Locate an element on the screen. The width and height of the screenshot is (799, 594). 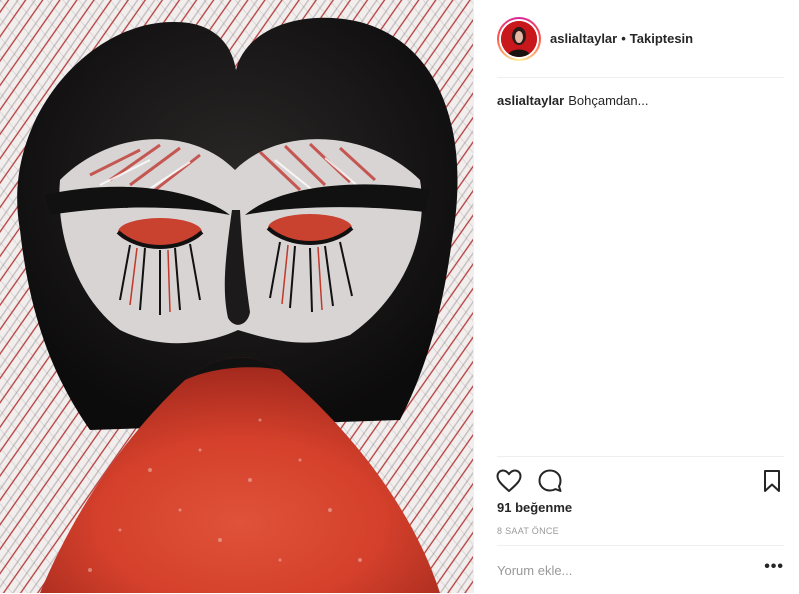
avatar is located at coordinates (519, 38).